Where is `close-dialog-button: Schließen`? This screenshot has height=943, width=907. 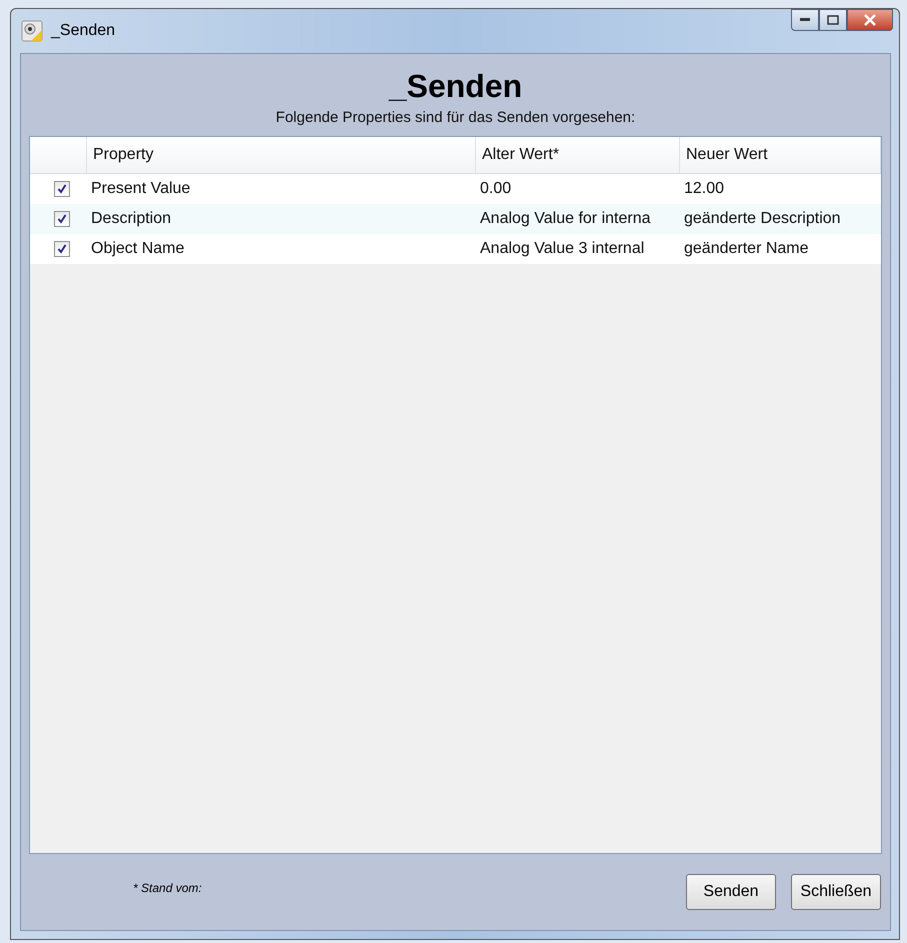
close-dialog-button: Schließen is located at coordinates (836, 892).